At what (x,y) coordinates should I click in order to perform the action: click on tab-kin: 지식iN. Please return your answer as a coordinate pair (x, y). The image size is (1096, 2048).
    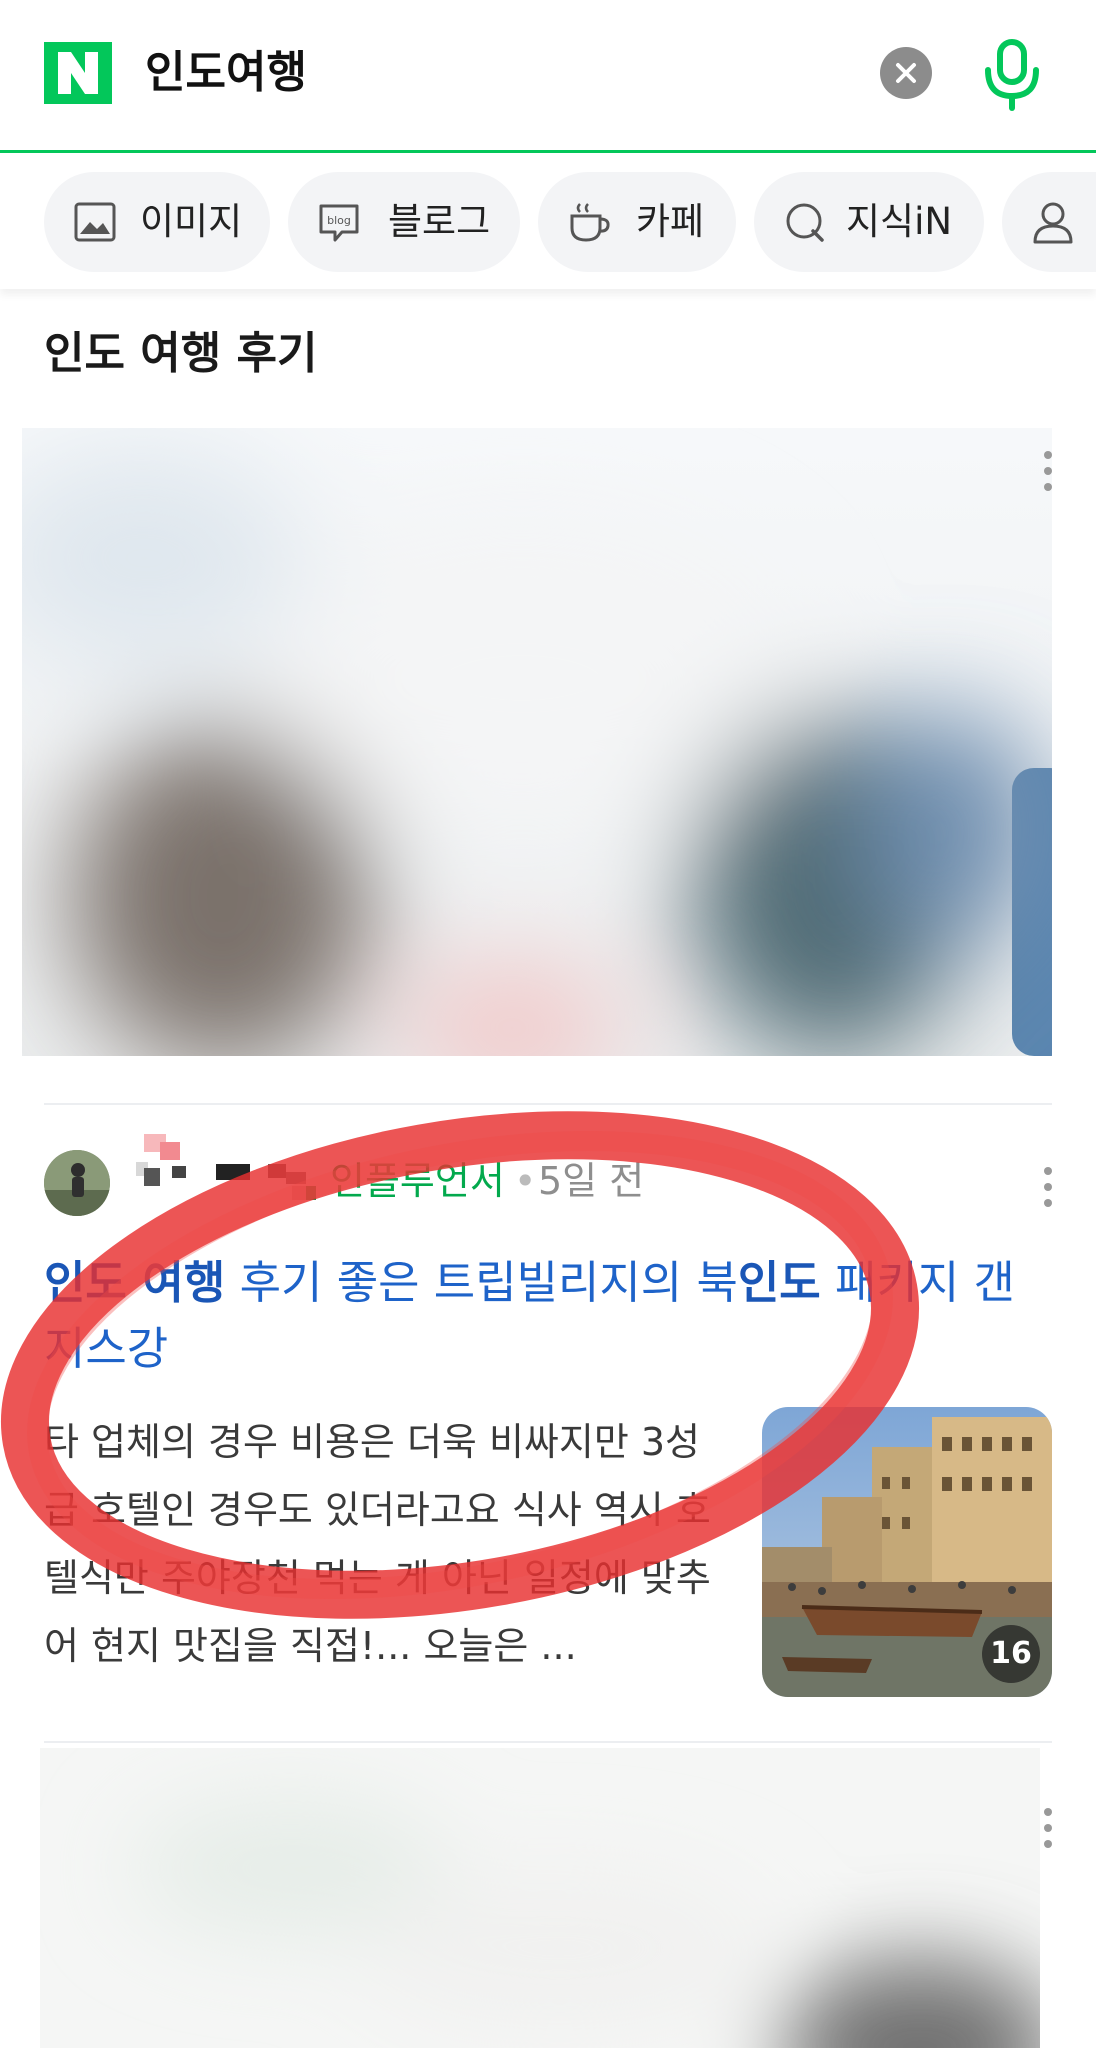
    Looking at the image, I should click on (869, 222).